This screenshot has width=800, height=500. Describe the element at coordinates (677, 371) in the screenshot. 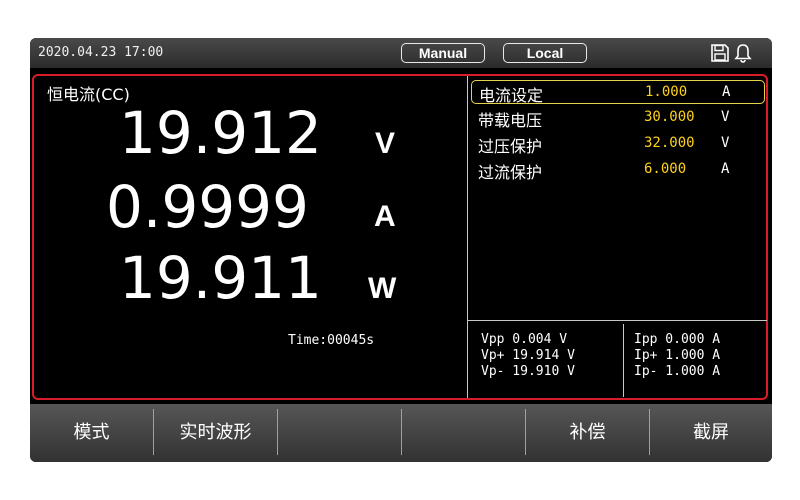

I see `stat-ip-min: Ip- 1.000 A` at that location.